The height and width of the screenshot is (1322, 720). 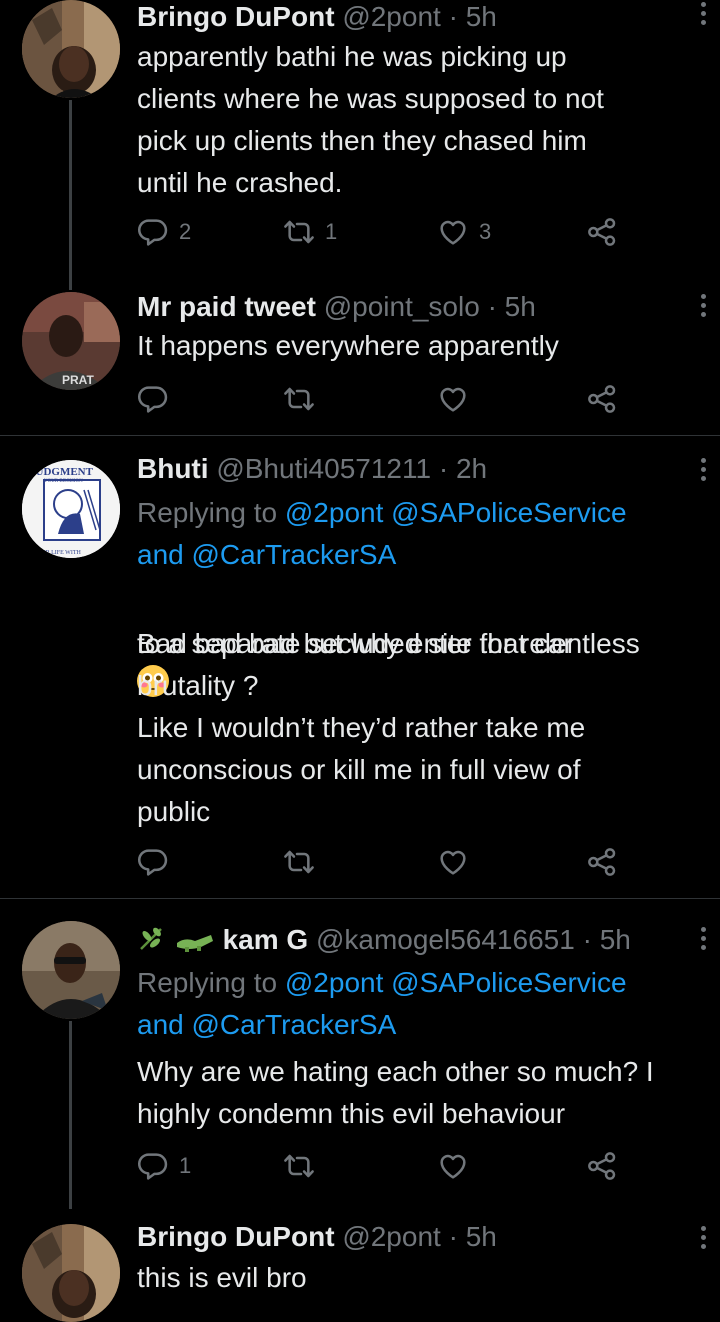 I want to click on display-name: kam G, so click(x=266, y=939).